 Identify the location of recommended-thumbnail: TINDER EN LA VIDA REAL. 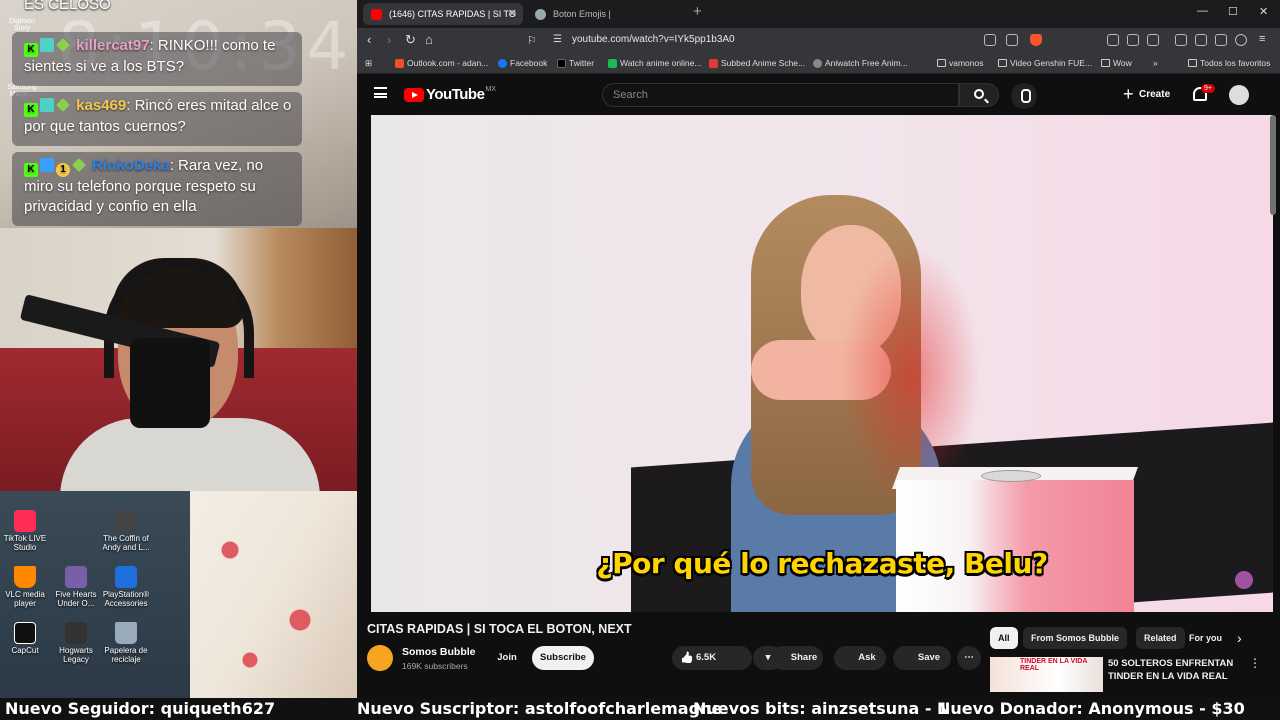
(1046, 674).